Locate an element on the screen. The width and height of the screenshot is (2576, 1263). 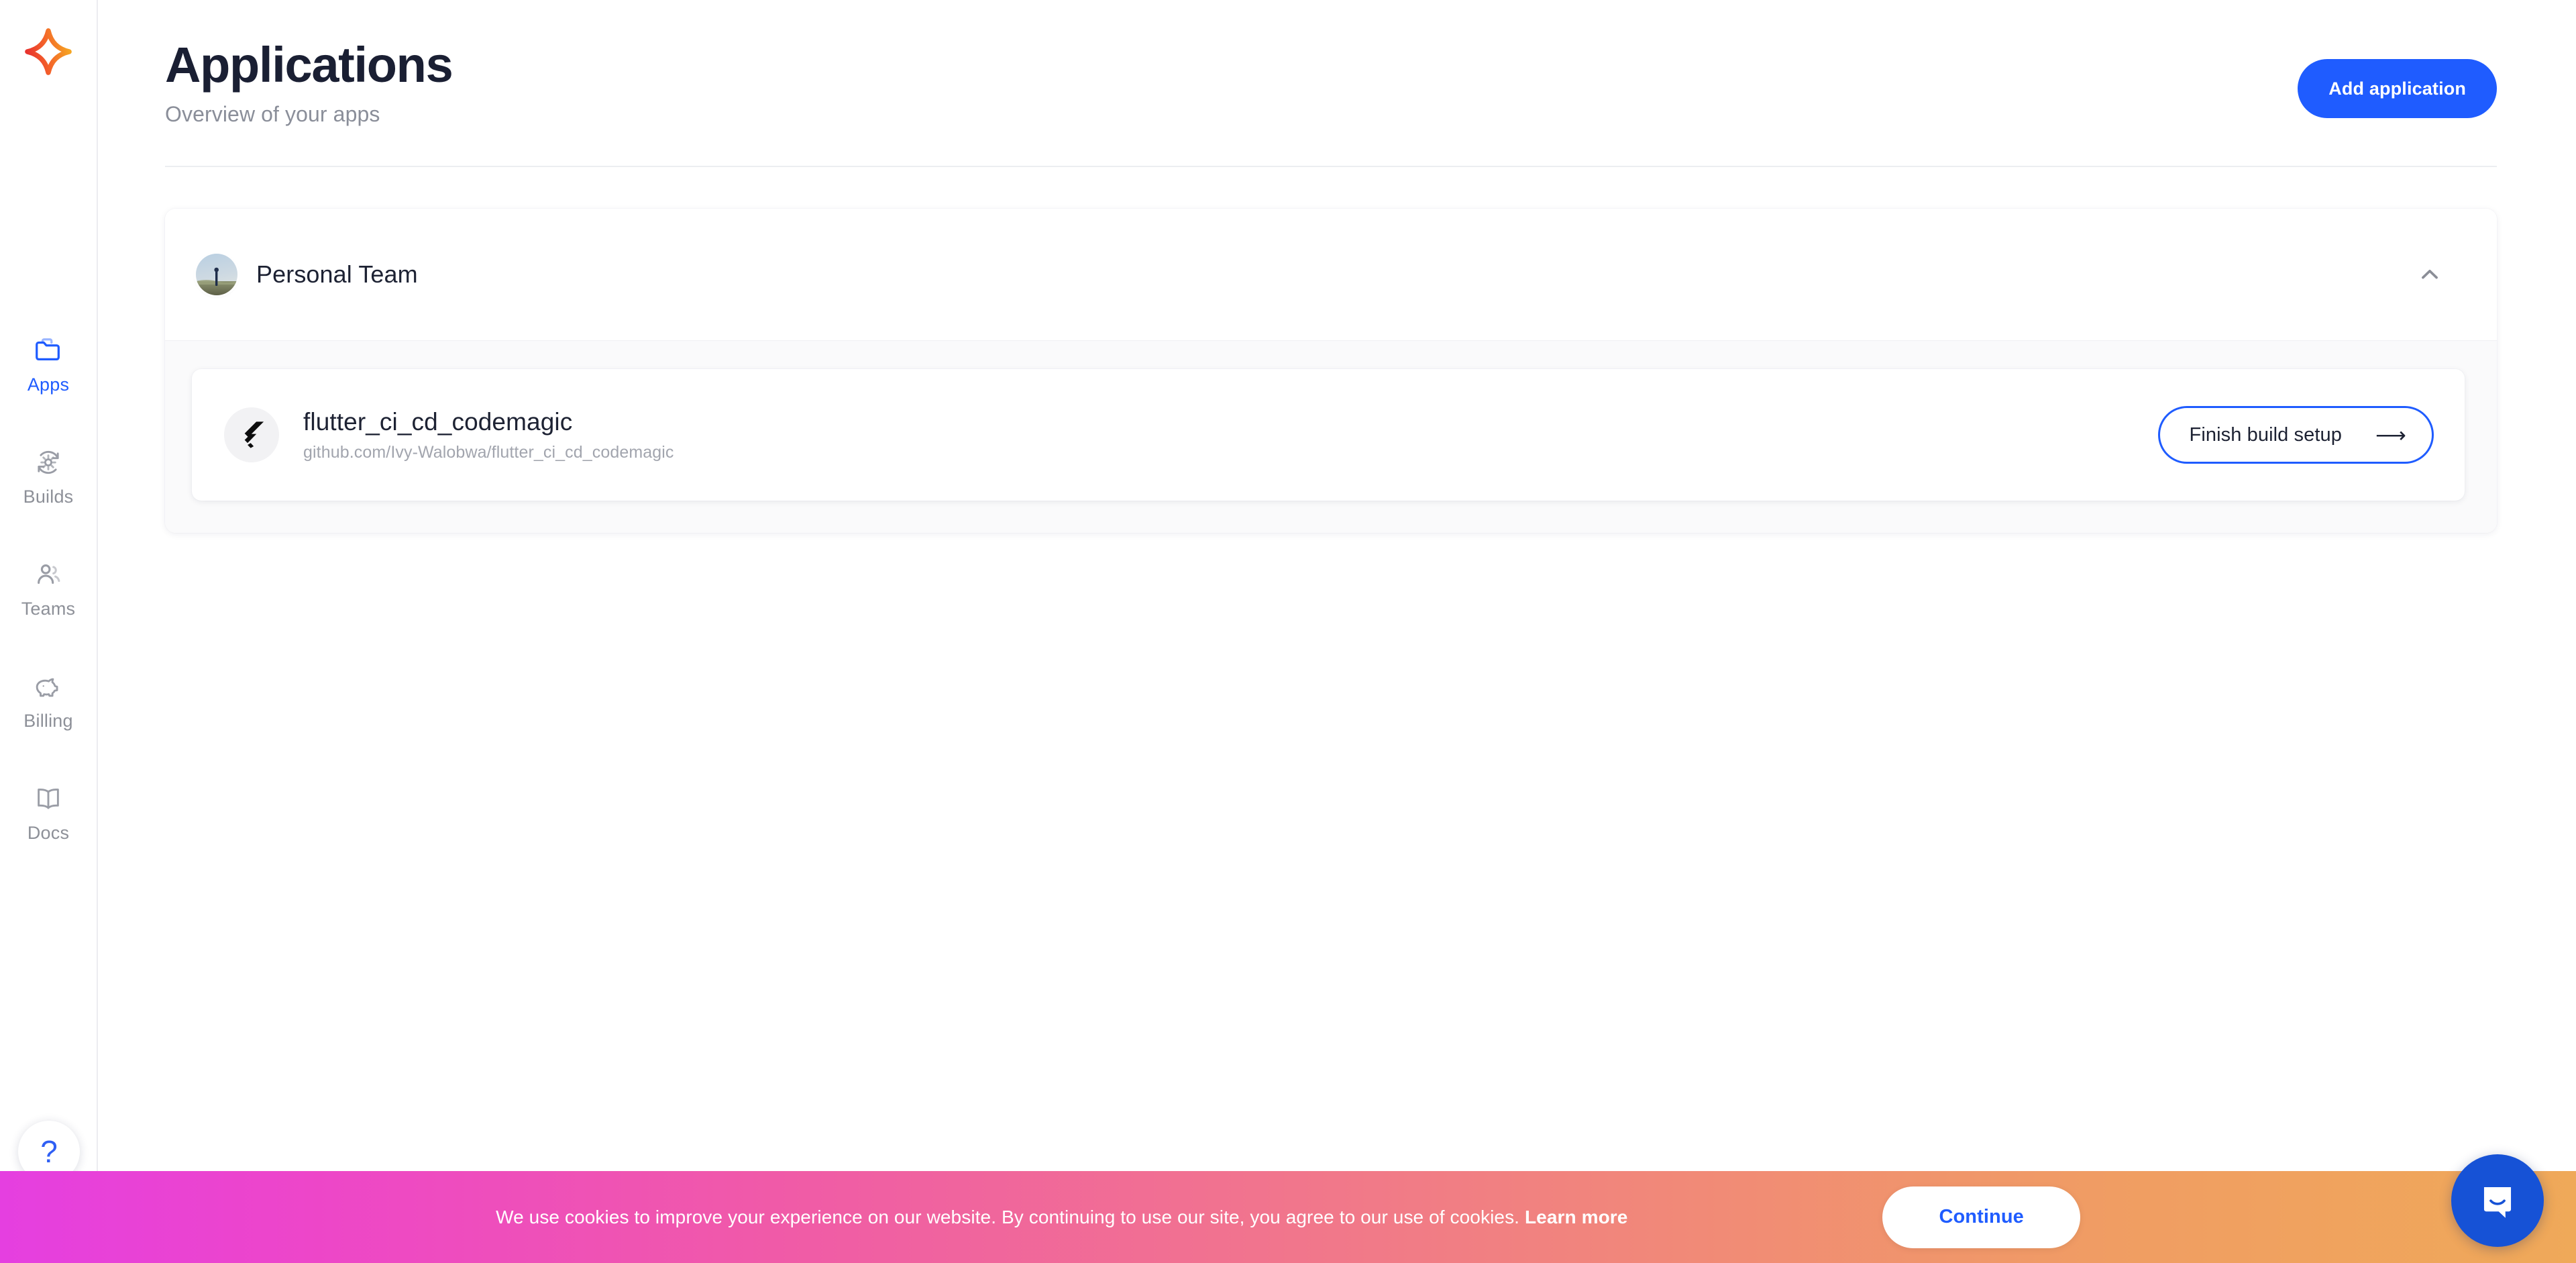
page-heading-group: Applications Overview of your apps is located at coordinates (309, 82).